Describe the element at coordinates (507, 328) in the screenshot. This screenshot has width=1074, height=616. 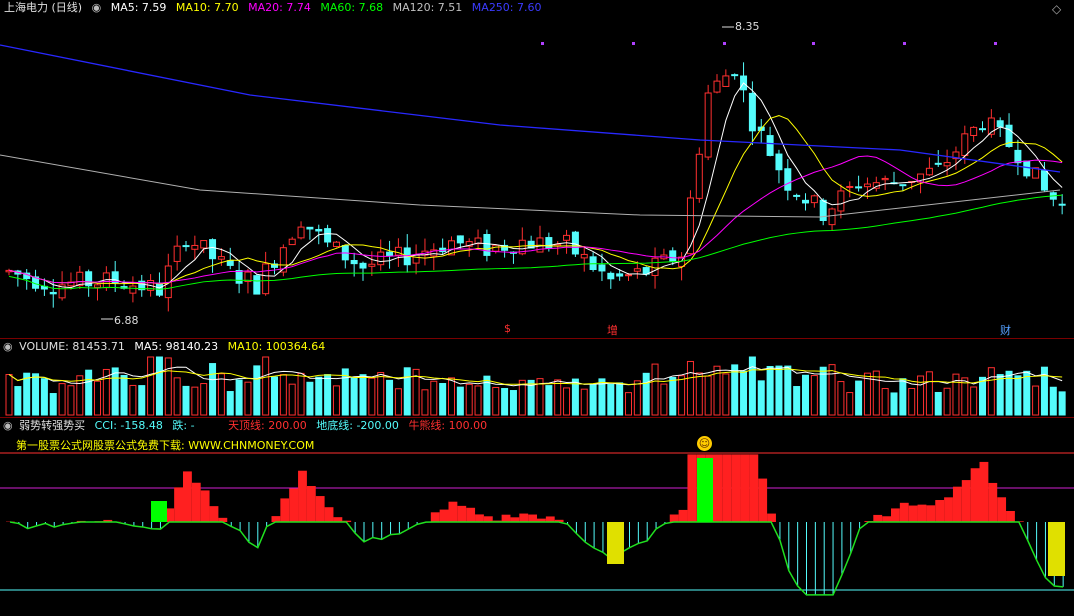
I see `marker-dividend: $` at that location.